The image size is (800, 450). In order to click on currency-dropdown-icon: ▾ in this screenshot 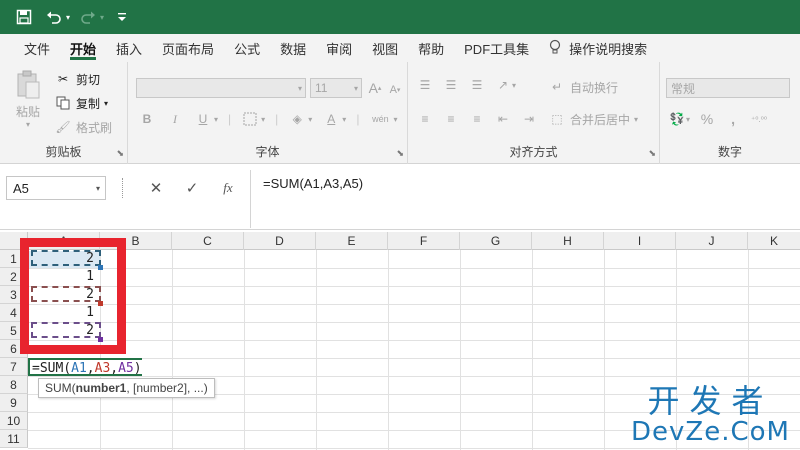, I will do `click(688, 119)`.